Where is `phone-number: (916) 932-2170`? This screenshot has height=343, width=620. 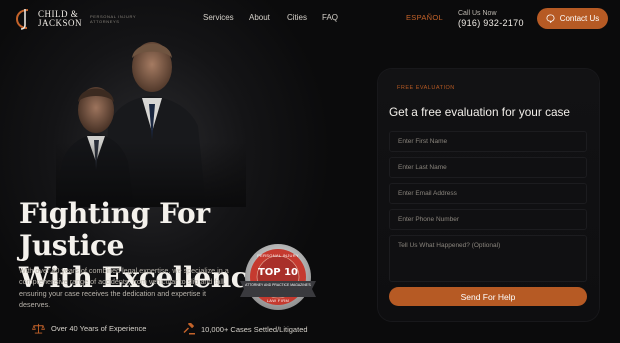 phone-number: (916) 932-2170 is located at coordinates (491, 23).